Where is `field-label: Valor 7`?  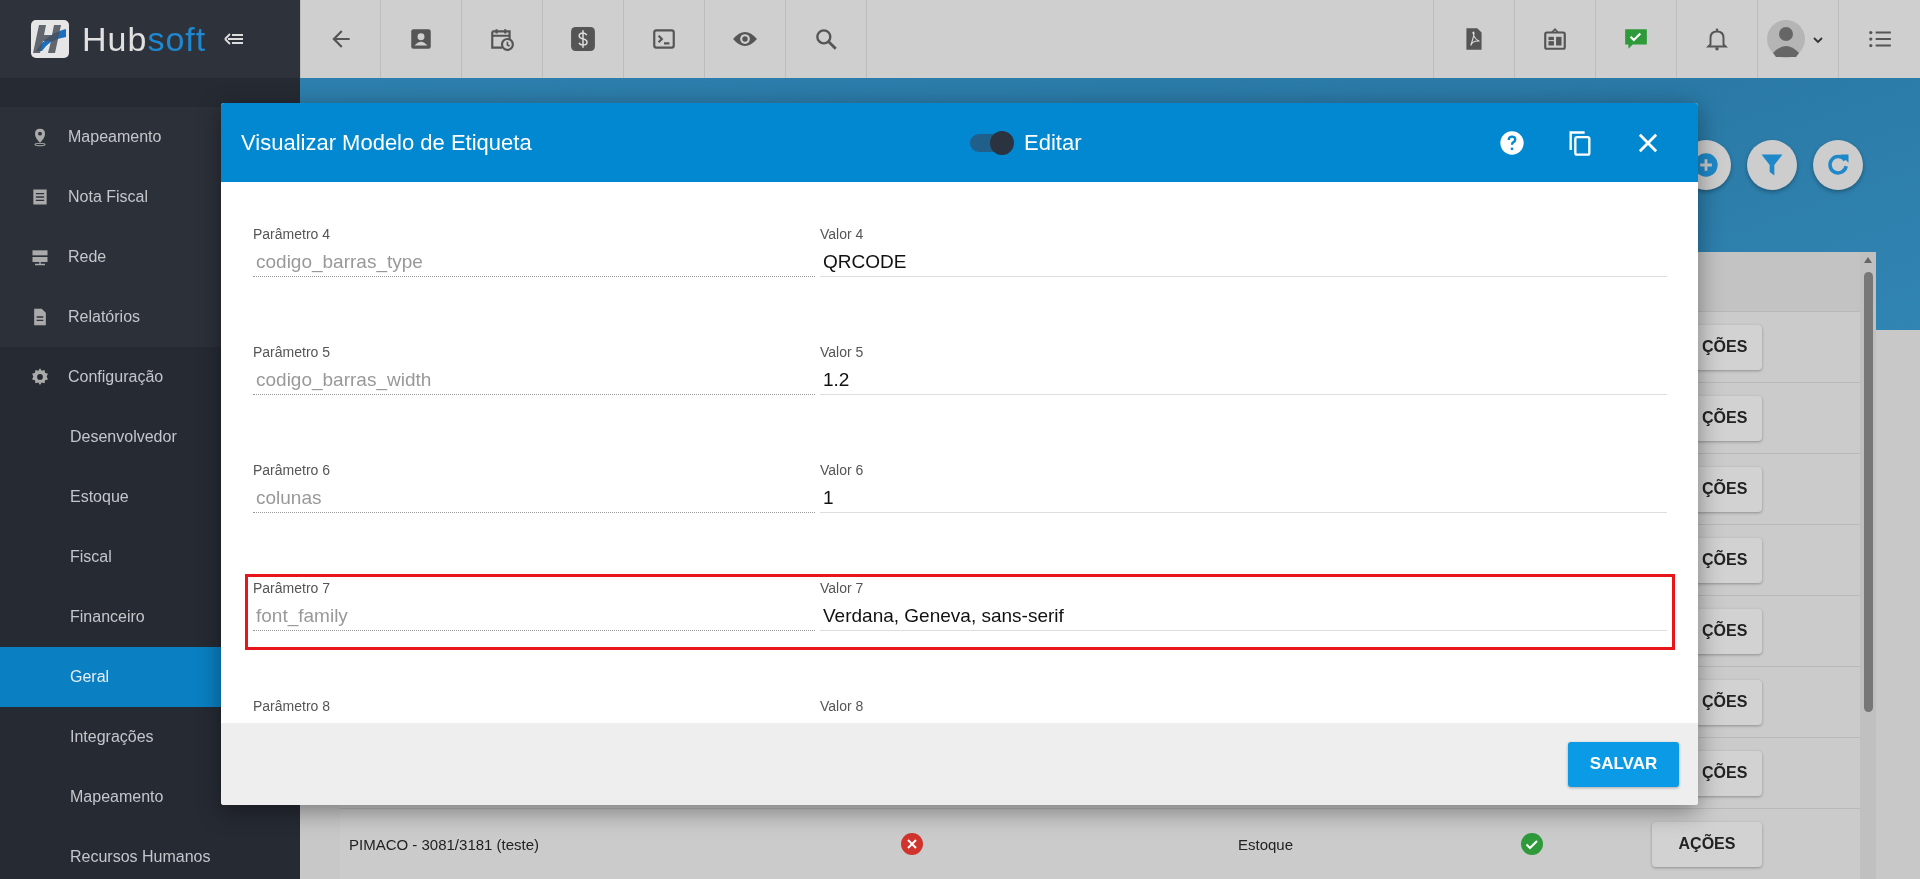
field-label: Valor 7 is located at coordinates (842, 588).